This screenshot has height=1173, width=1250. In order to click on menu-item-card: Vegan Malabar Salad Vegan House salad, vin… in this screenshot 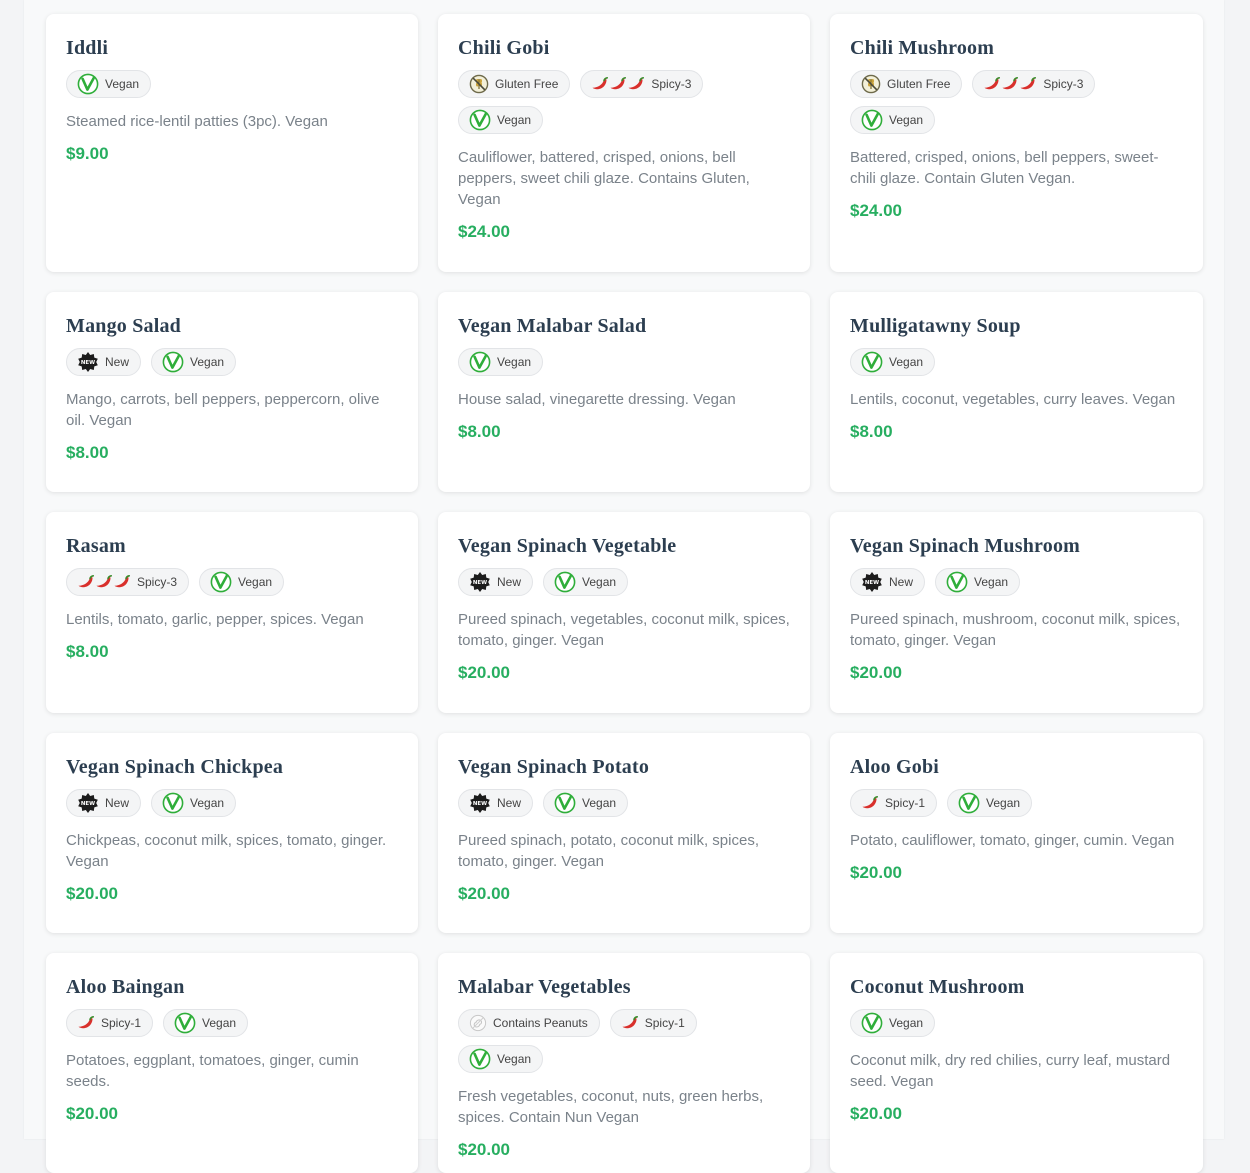, I will do `click(624, 392)`.